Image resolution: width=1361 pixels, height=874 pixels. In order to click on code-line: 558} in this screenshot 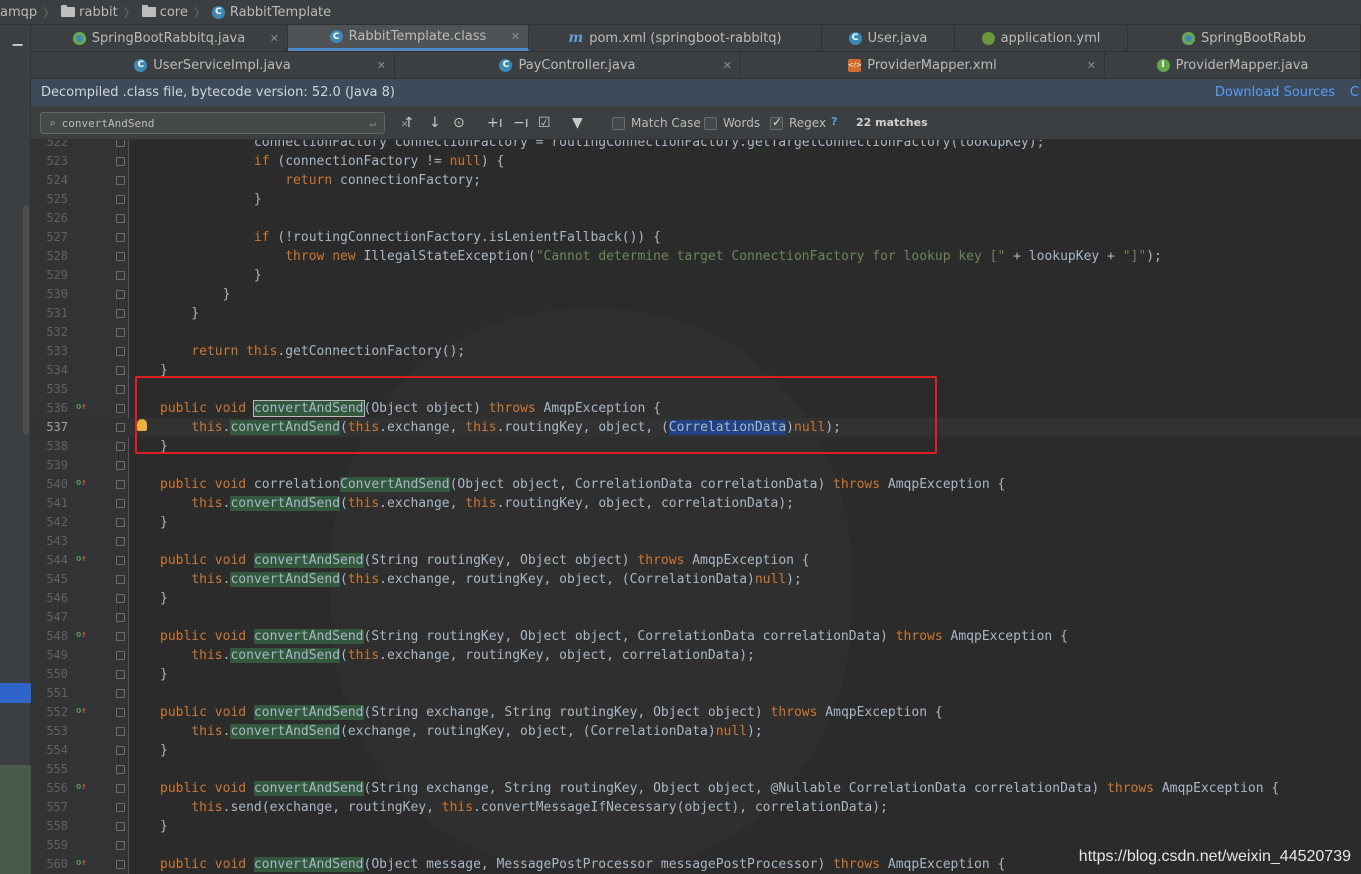, I will do `click(696, 826)`.